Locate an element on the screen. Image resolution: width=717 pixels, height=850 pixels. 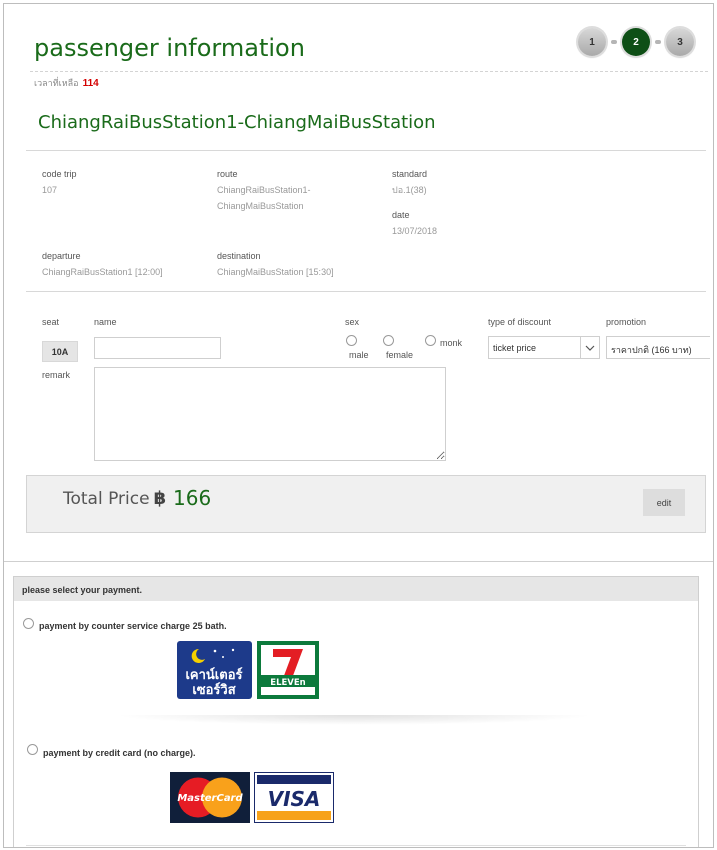
total-price-label: Total Price ฿ is located at coordinates (114, 498).